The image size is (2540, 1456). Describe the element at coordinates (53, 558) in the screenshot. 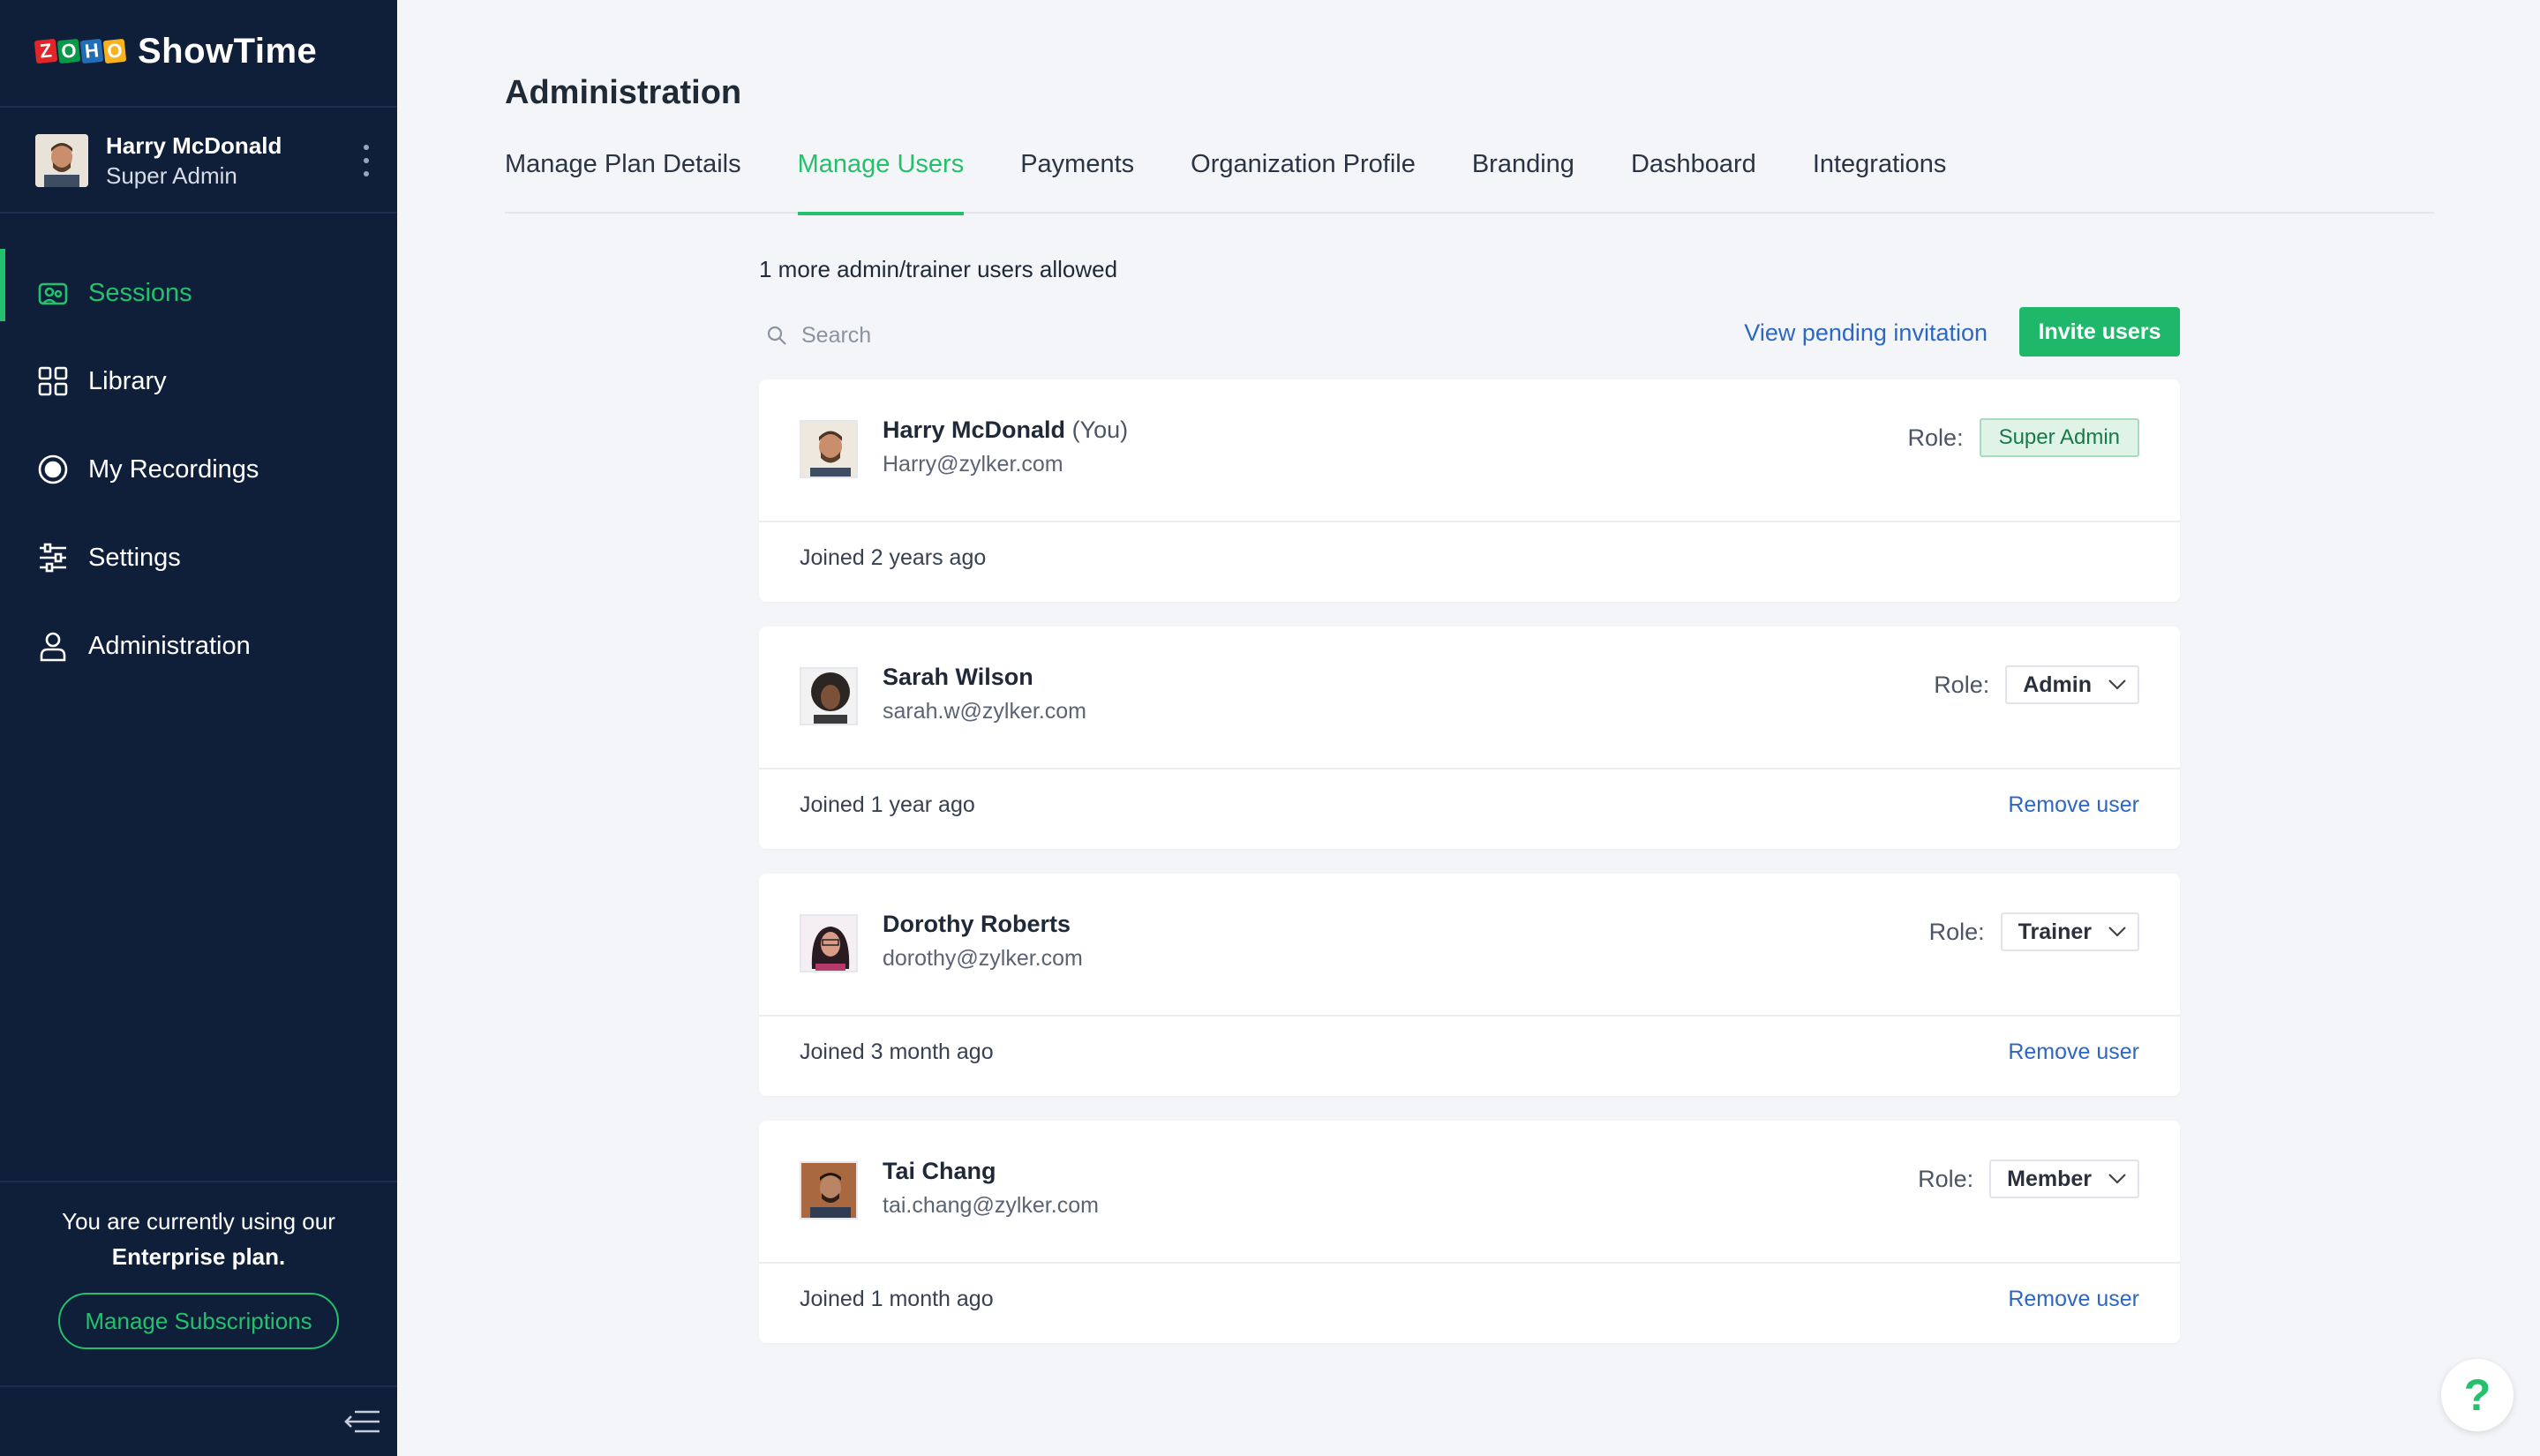

I see `sliders-icon` at that location.